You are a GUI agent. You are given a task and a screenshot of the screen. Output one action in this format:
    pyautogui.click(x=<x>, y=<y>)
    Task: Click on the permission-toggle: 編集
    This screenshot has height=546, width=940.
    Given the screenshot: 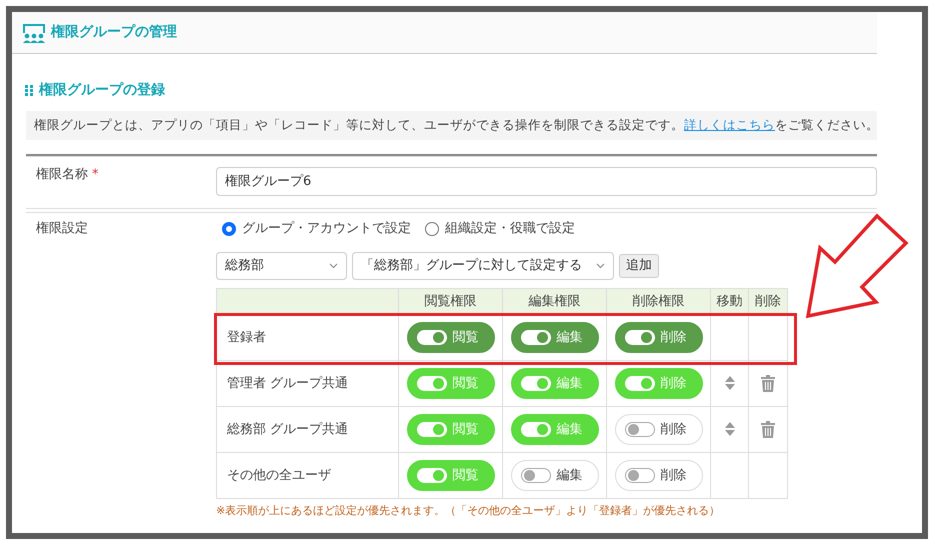 What is the action you would take?
    pyautogui.click(x=554, y=475)
    